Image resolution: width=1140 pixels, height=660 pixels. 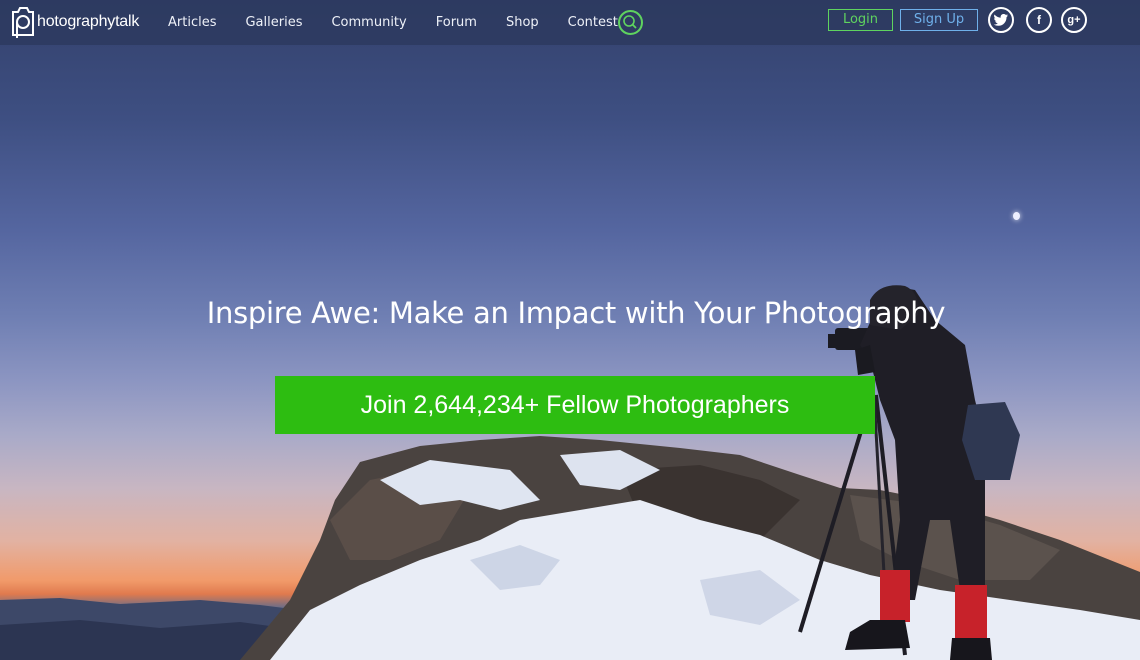 I want to click on search-button, so click(x=630, y=22).